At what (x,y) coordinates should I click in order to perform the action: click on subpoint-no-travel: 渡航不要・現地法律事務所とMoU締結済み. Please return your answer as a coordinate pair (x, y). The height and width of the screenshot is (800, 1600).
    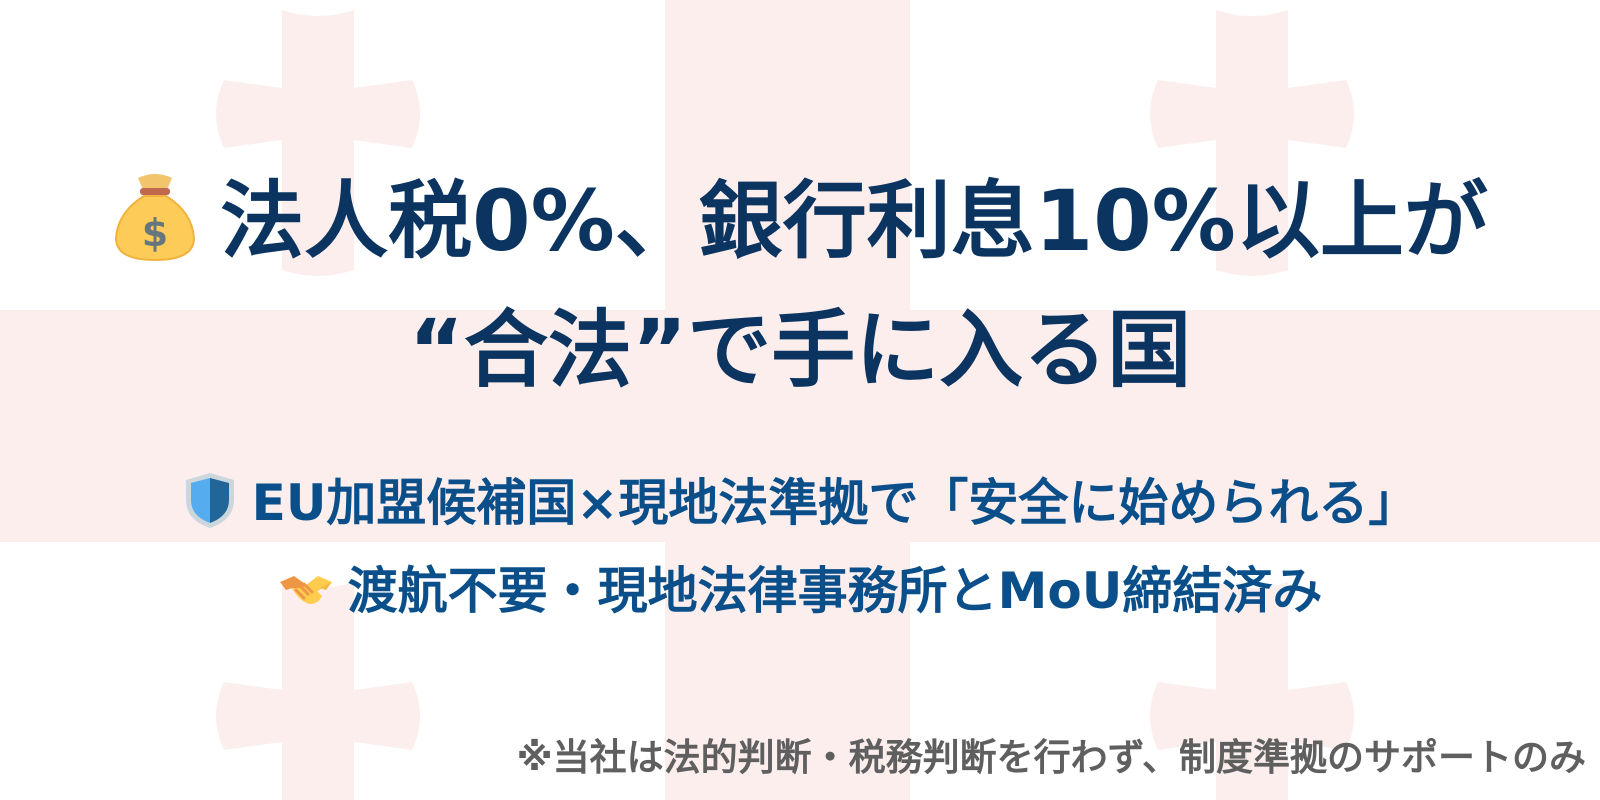
    Looking at the image, I should click on (800, 591).